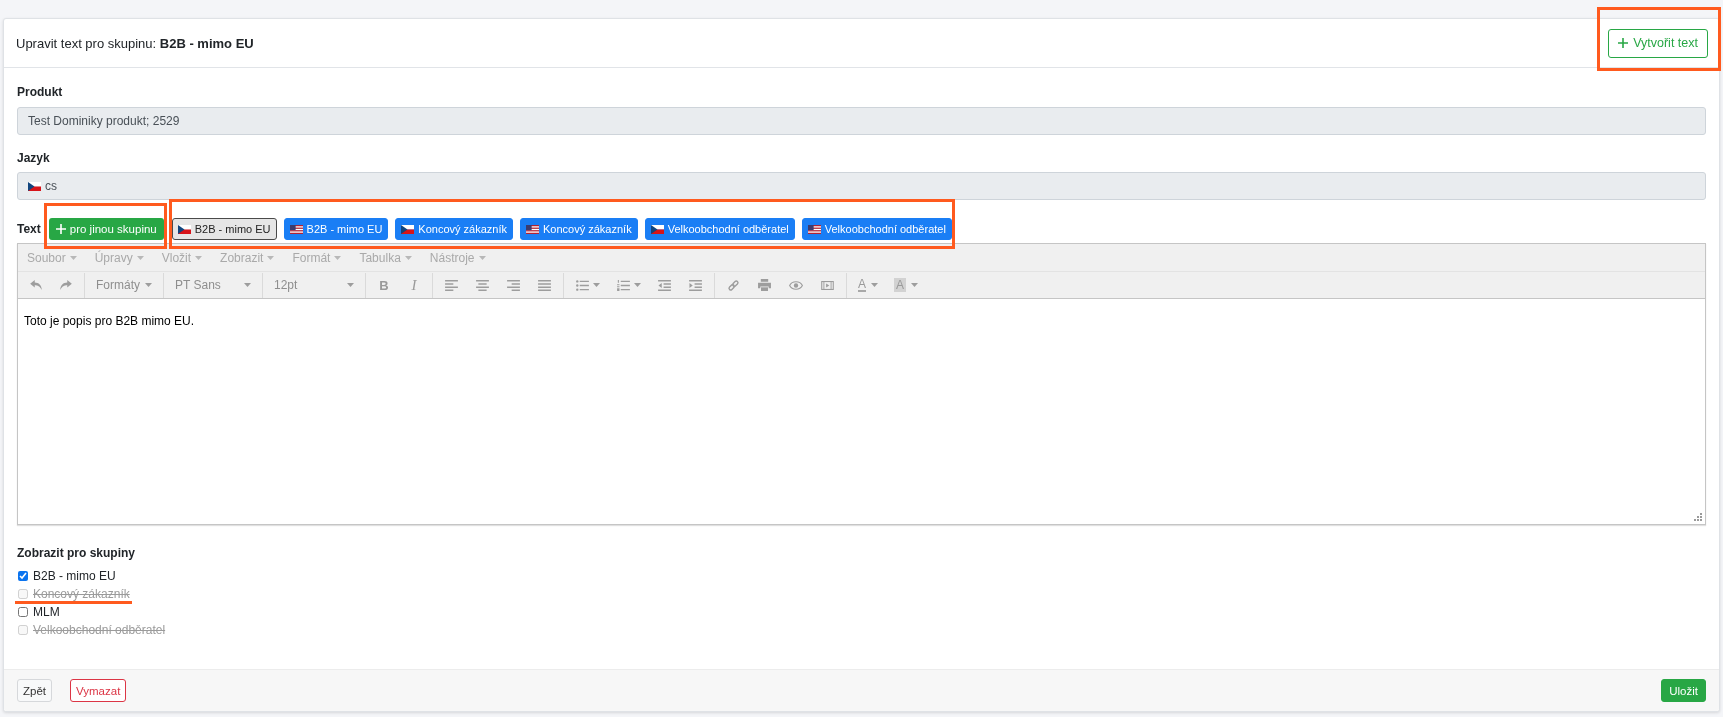  What do you see at coordinates (81, 594) in the screenshot?
I see `checkbox-label: Koncový zákazník` at bounding box center [81, 594].